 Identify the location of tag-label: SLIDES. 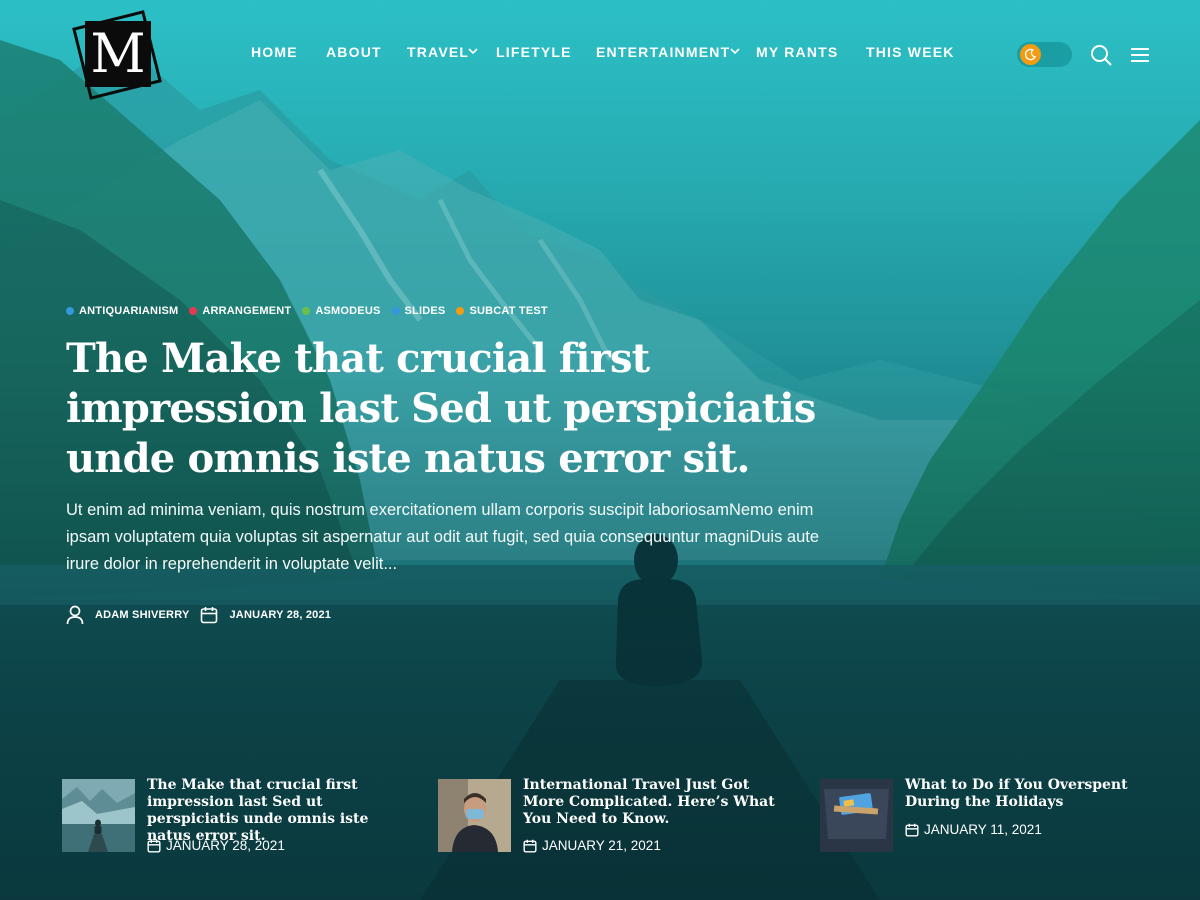
(425, 311).